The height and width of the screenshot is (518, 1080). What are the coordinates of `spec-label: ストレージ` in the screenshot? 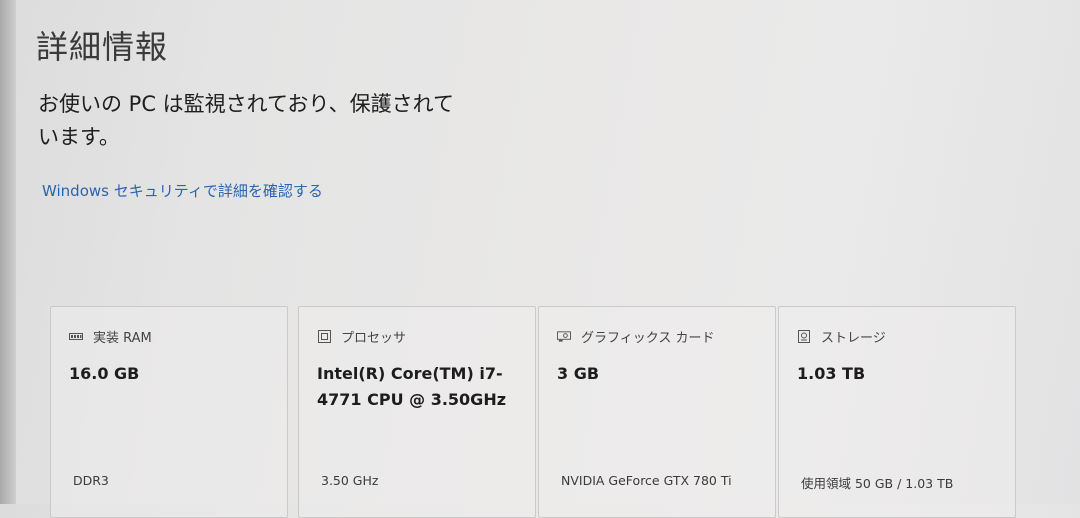 It's located at (853, 338).